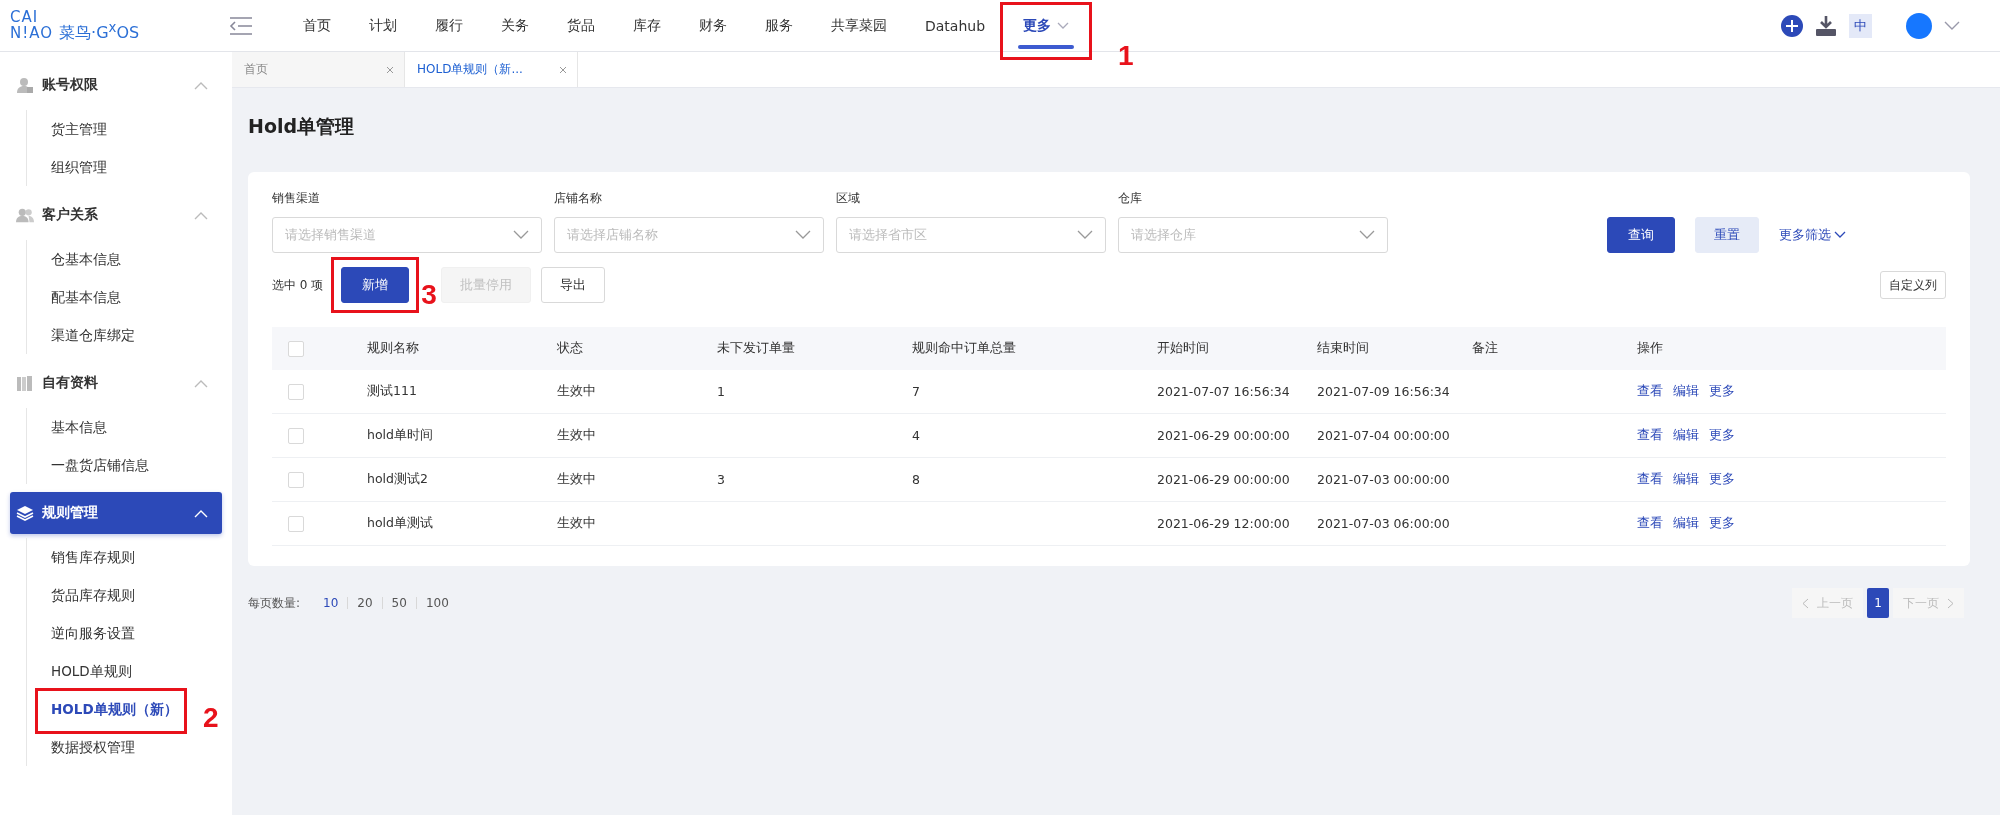 The image size is (2000, 815). What do you see at coordinates (436, 603) in the screenshot?
I see `page-size-option: 100` at bounding box center [436, 603].